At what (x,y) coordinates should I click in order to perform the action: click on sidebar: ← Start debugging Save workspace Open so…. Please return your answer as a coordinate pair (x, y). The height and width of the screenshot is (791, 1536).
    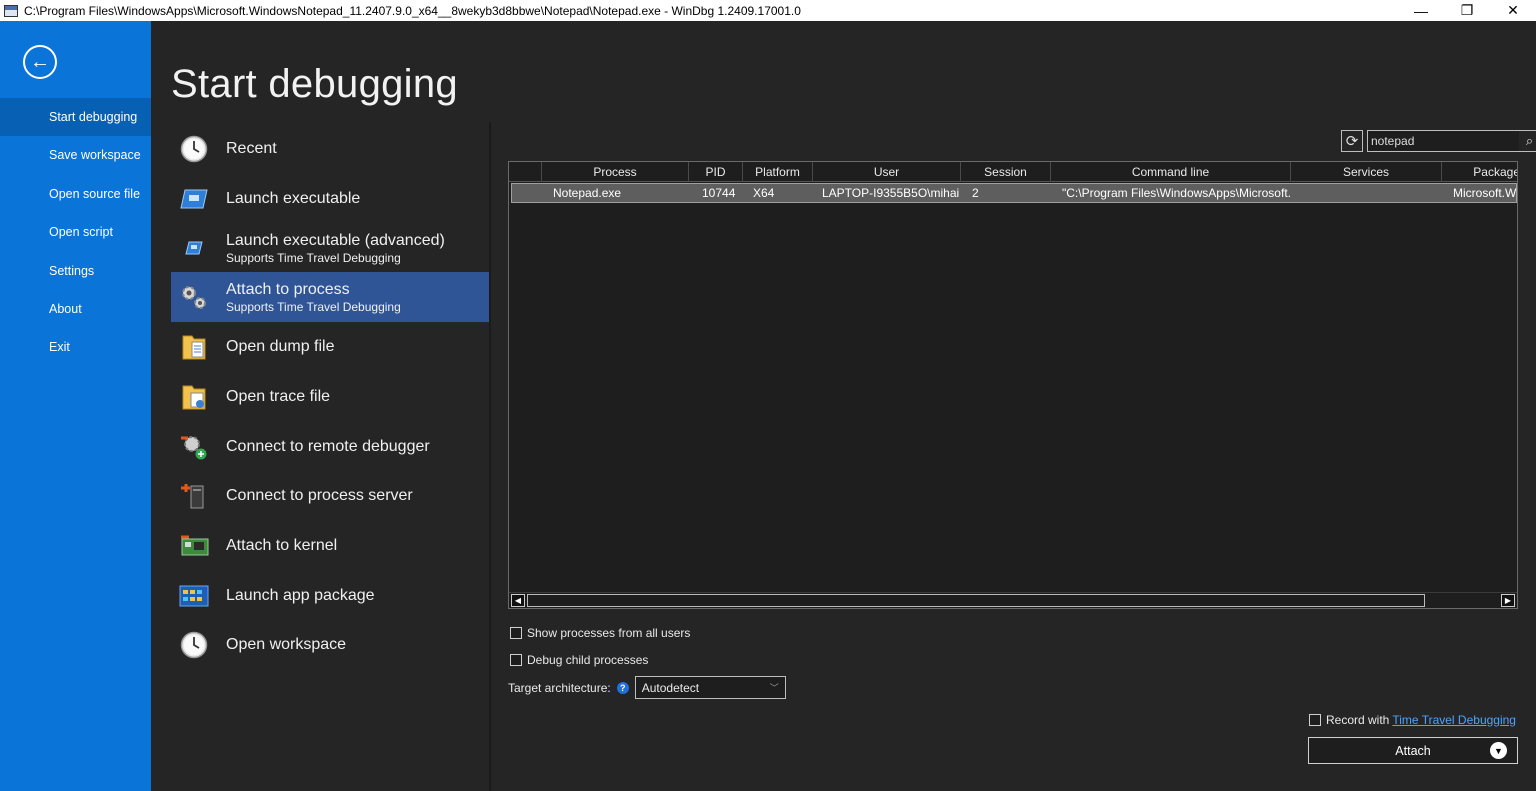
    Looking at the image, I should click on (75, 406).